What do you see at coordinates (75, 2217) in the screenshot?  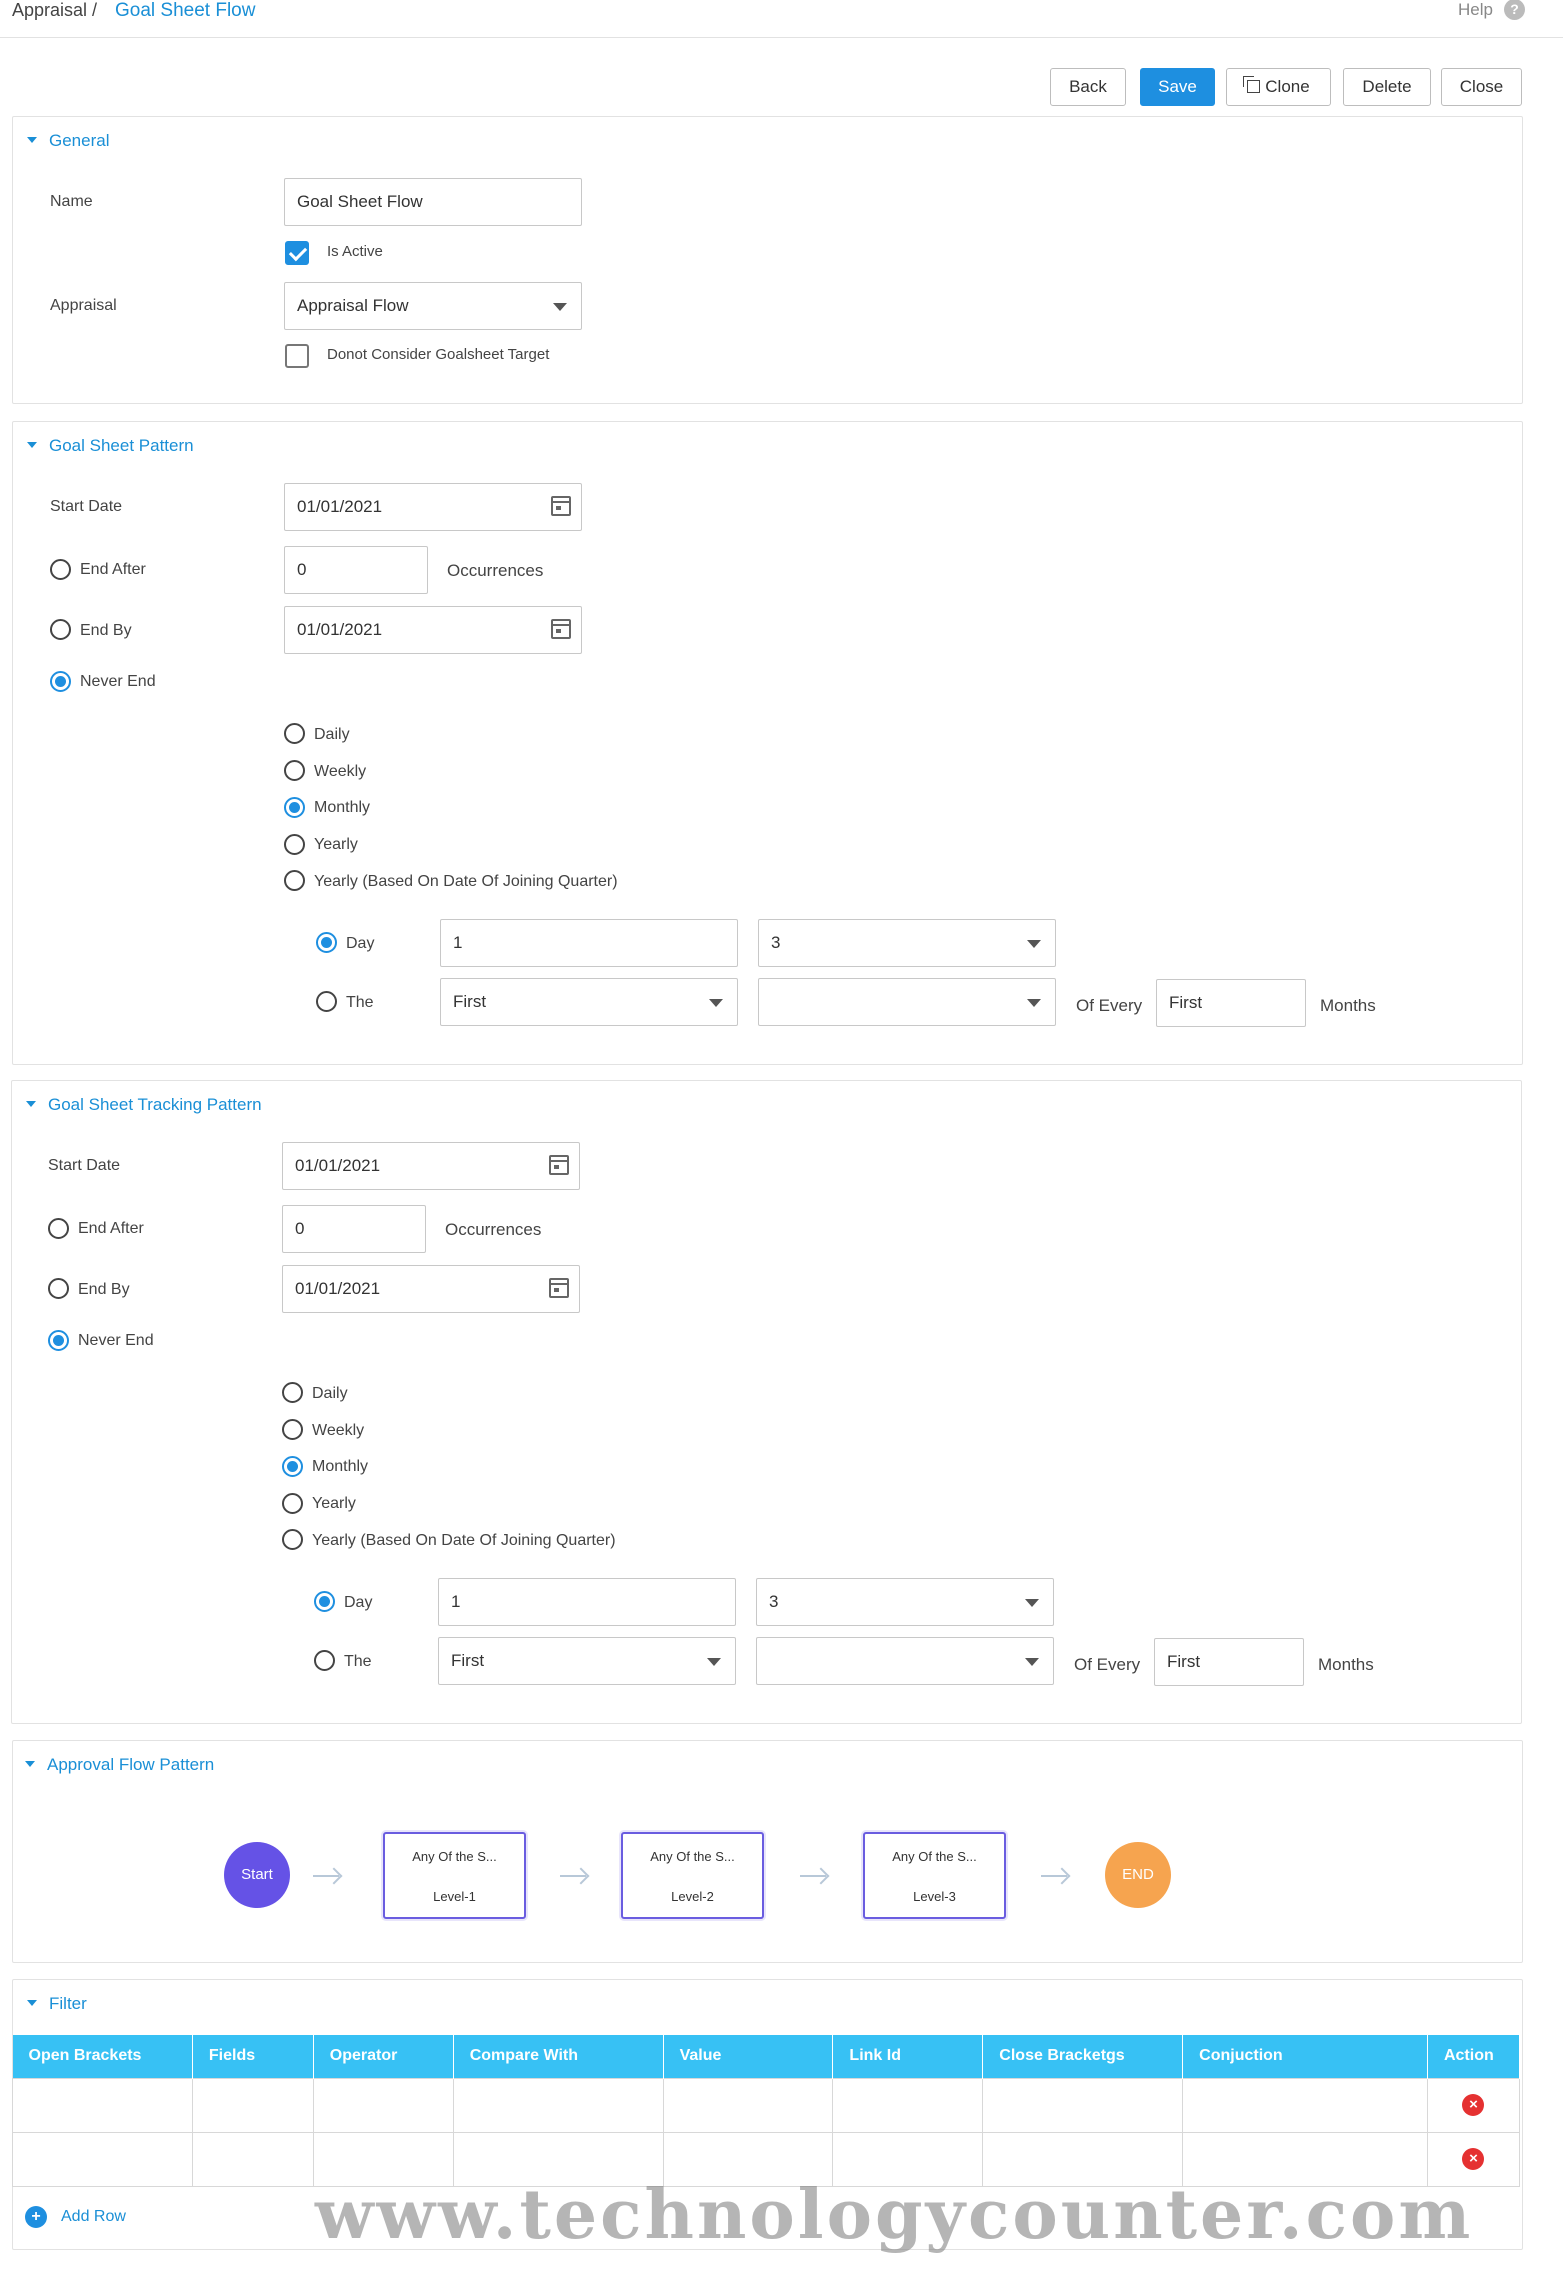 I see `add-row-button: + Add Row` at bounding box center [75, 2217].